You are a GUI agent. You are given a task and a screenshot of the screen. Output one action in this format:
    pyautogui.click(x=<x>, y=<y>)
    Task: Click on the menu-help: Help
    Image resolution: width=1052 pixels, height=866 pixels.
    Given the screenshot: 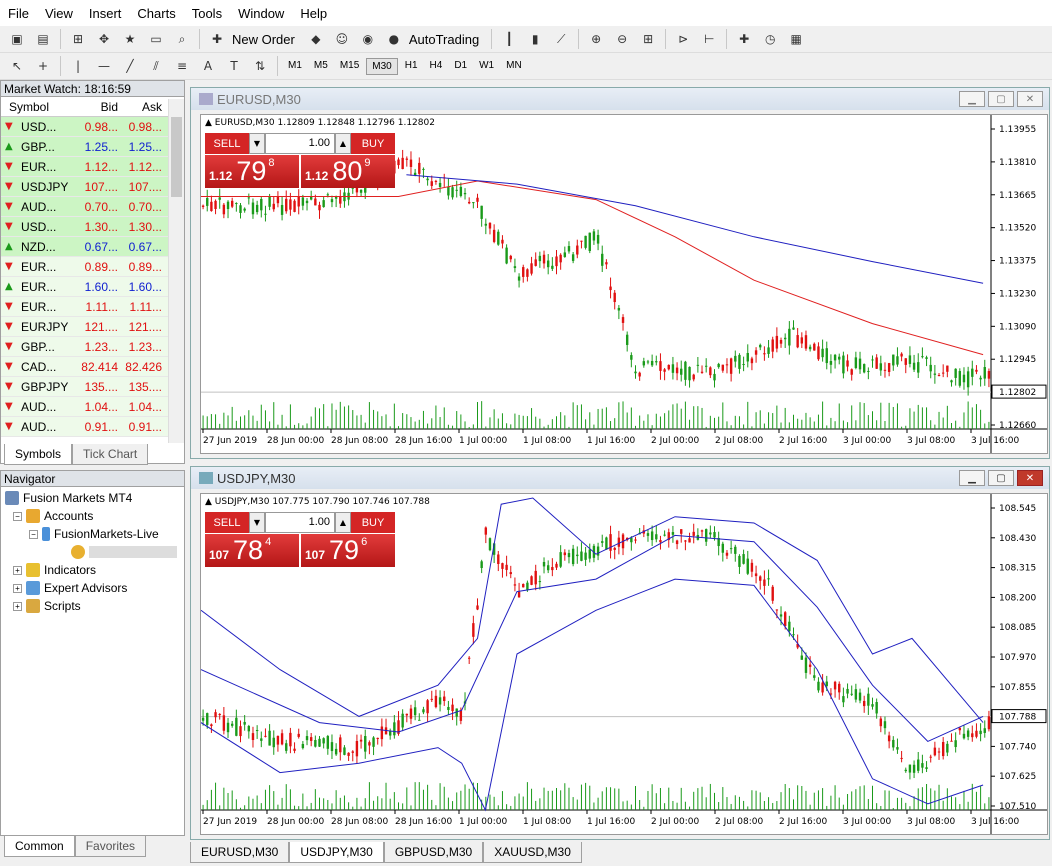 What is the action you would take?
    pyautogui.click(x=313, y=13)
    